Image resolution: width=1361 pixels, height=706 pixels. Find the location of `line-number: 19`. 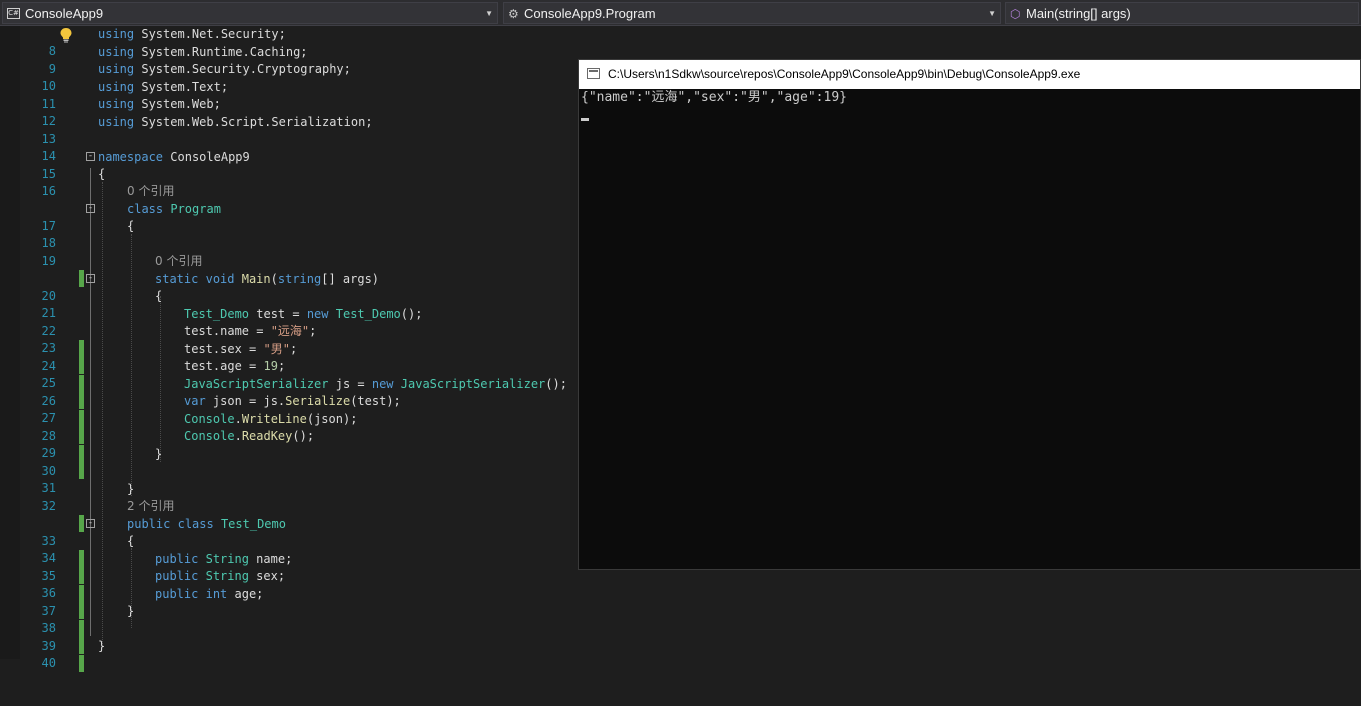

line-number: 19 is located at coordinates (48, 260).